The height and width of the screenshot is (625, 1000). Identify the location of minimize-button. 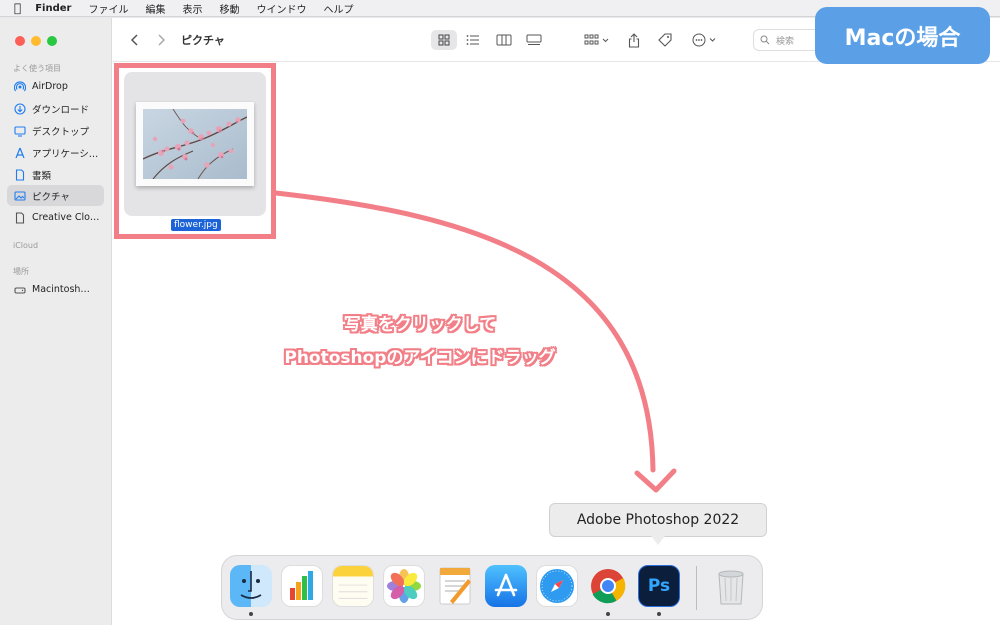
(36, 41).